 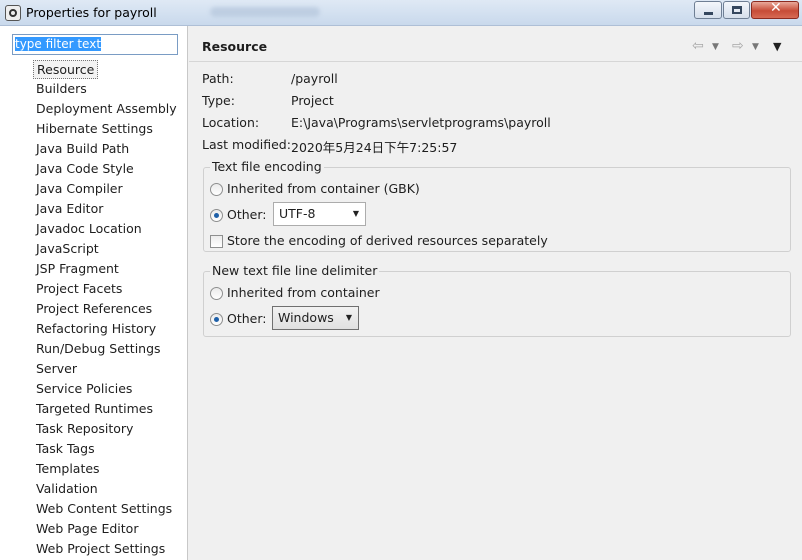 What do you see at coordinates (421, 122) in the screenshot?
I see `location-value: E:\Java\Programs\servletprograms\payroll` at bounding box center [421, 122].